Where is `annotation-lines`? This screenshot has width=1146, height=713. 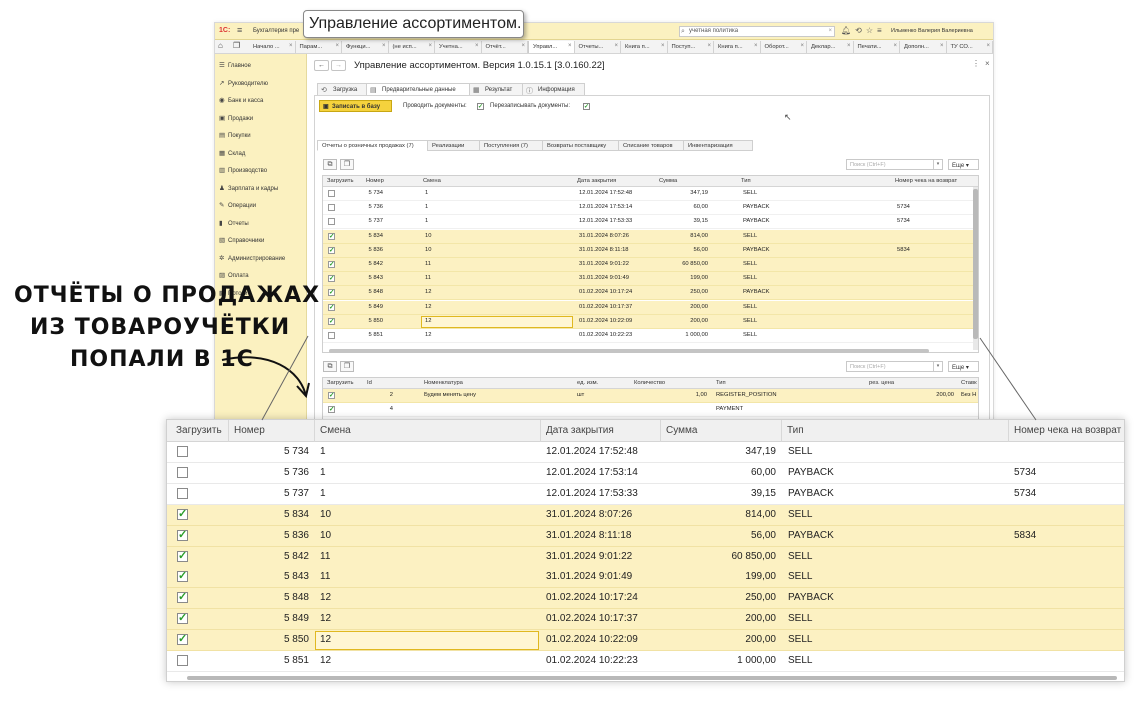
annotation-lines is located at coordinates (629, 378).